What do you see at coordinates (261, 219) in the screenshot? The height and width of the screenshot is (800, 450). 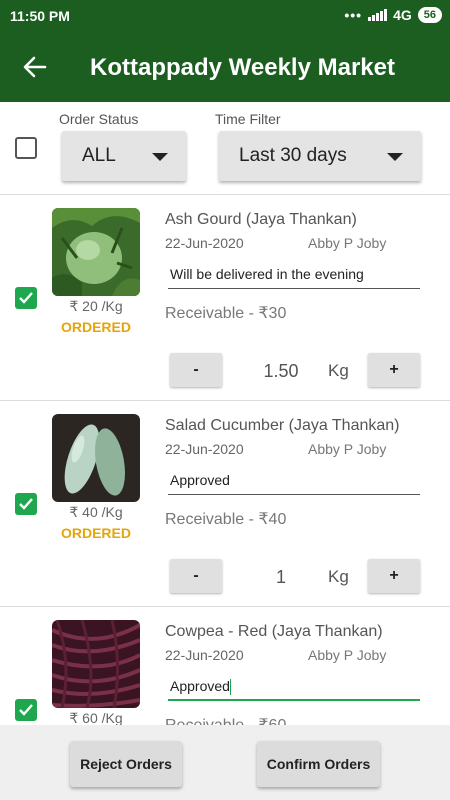 I see `product-name: Ash Gourd (Jaya Thankan)` at bounding box center [261, 219].